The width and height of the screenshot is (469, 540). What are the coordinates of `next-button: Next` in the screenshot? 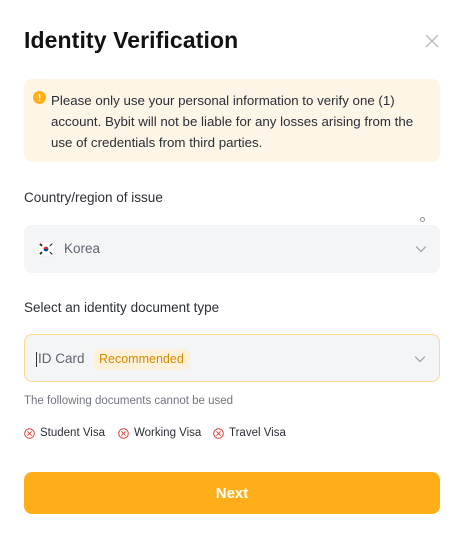 It's located at (232, 493).